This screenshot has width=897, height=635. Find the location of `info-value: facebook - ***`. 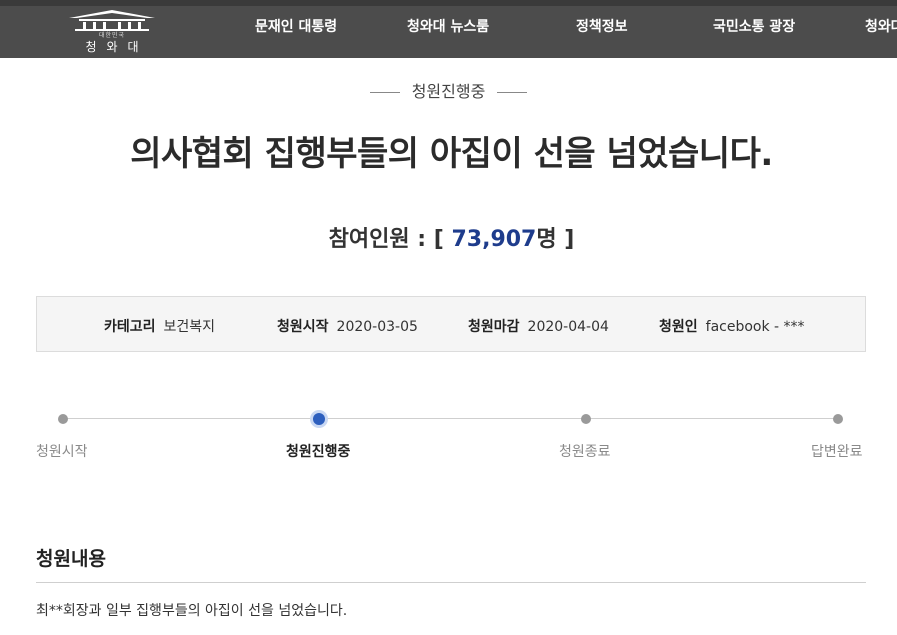

info-value: facebook - *** is located at coordinates (755, 327).